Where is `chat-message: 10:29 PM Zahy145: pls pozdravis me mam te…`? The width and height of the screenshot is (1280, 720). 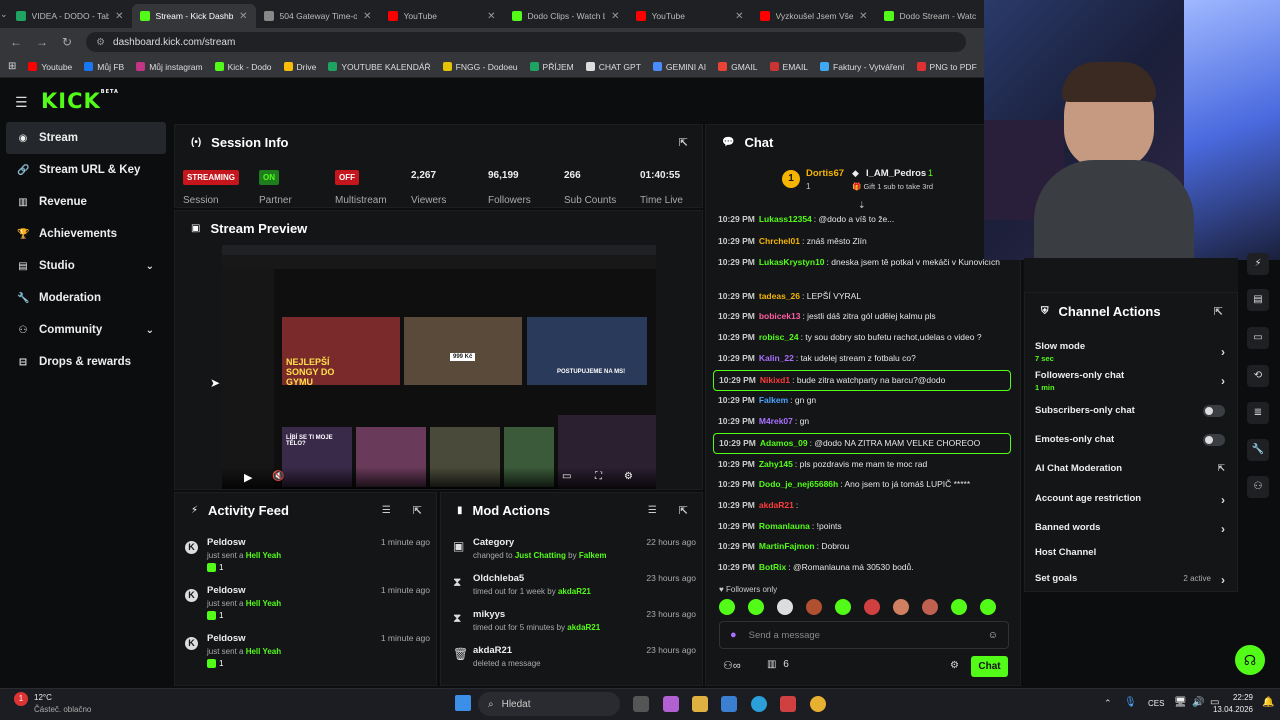 chat-message: 10:29 PM Zahy145: pls pozdravis me mam te… is located at coordinates (862, 464).